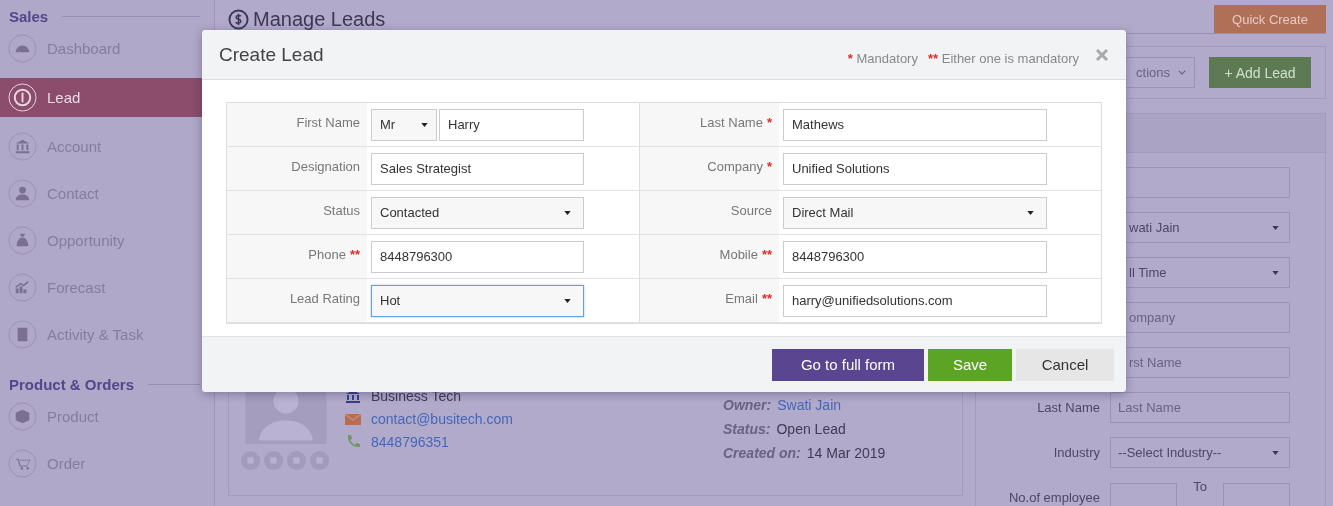 This screenshot has width=1333, height=506. I want to click on field-label: Company *, so click(739, 167).